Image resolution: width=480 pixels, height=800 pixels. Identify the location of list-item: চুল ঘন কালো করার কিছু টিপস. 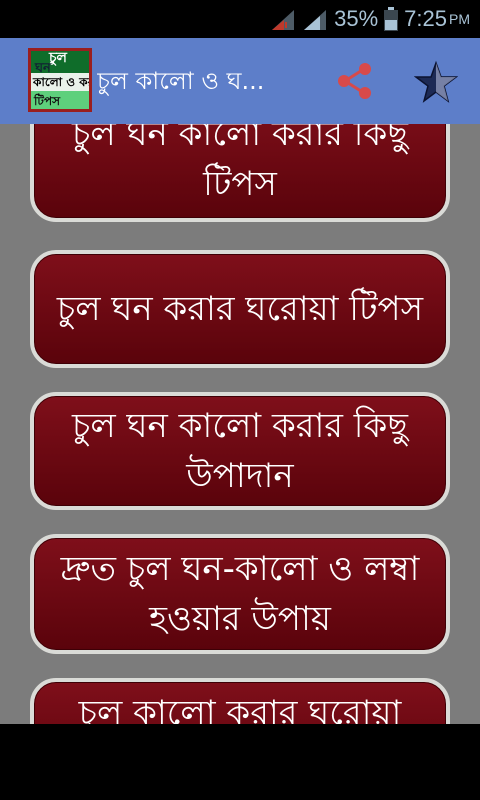
(240, 173).